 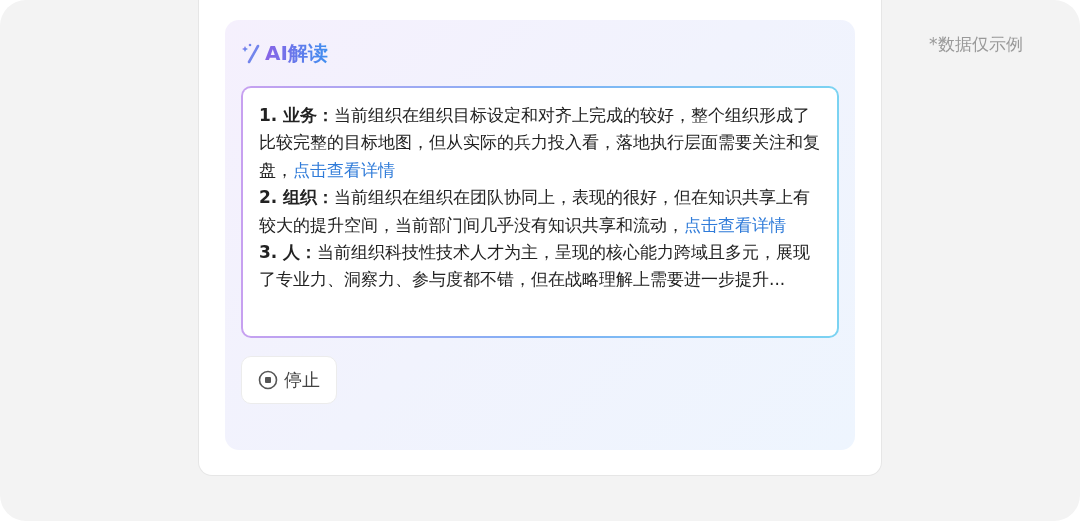 What do you see at coordinates (535, 211) in the screenshot?
I see `insight-paragraph: 2. 组织：当前组织在组织在团队协同上，表现的很好，但在知识共享上有较大的提升空间，当前部门间几乎没有知识共享和流动，点击查看详情` at bounding box center [535, 211].